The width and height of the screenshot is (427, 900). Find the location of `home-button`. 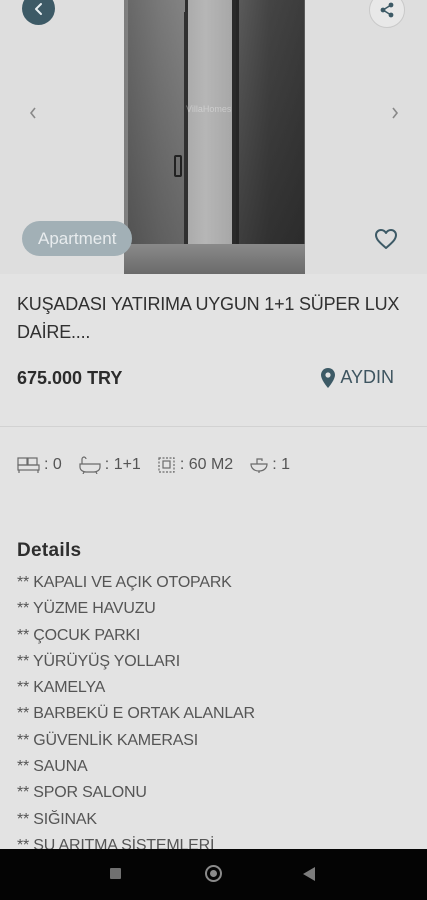

home-button is located at coordinates (213, 873).